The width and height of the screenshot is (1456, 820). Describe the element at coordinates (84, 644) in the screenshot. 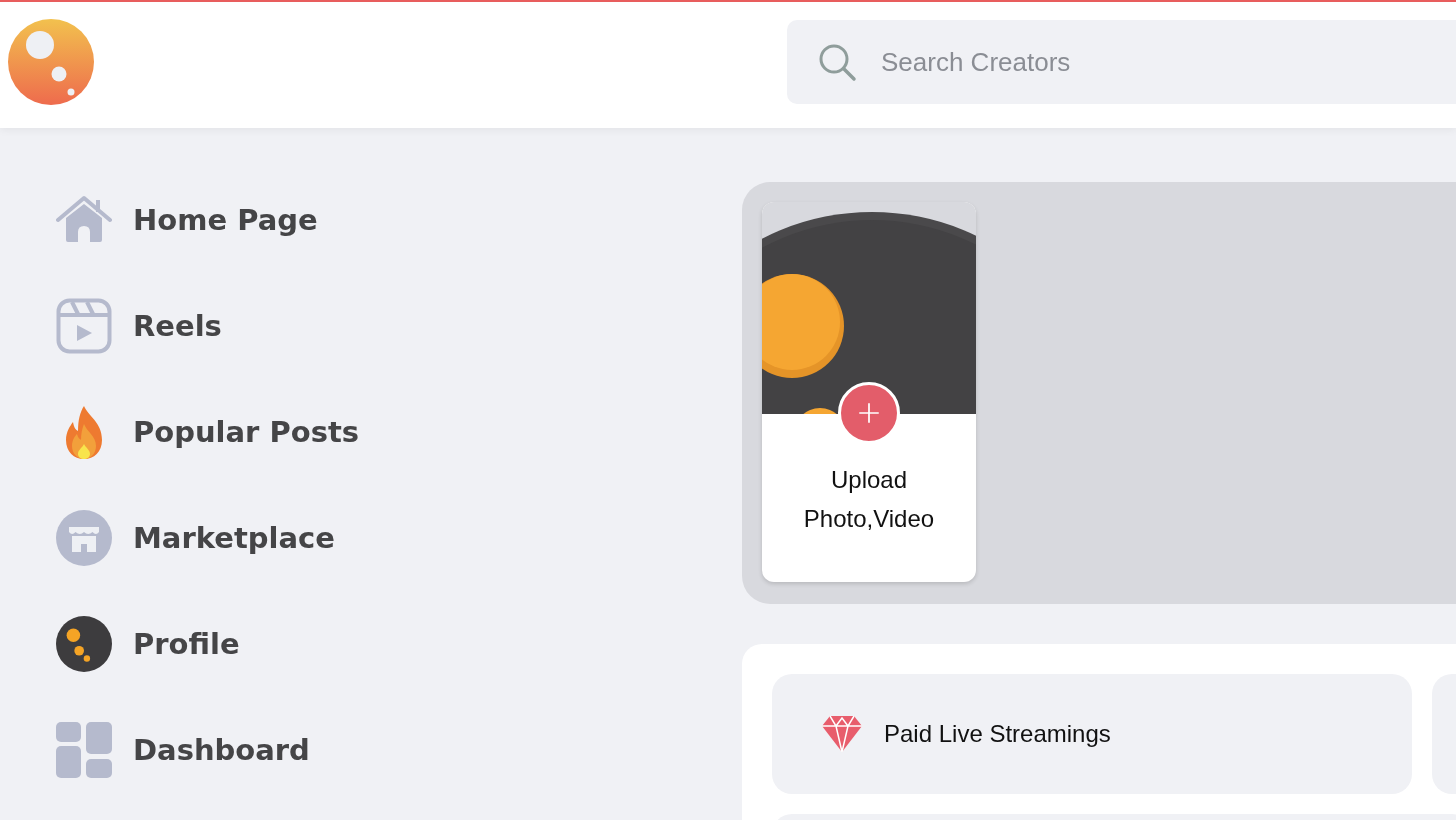

I see `avatar-icon` at that location.